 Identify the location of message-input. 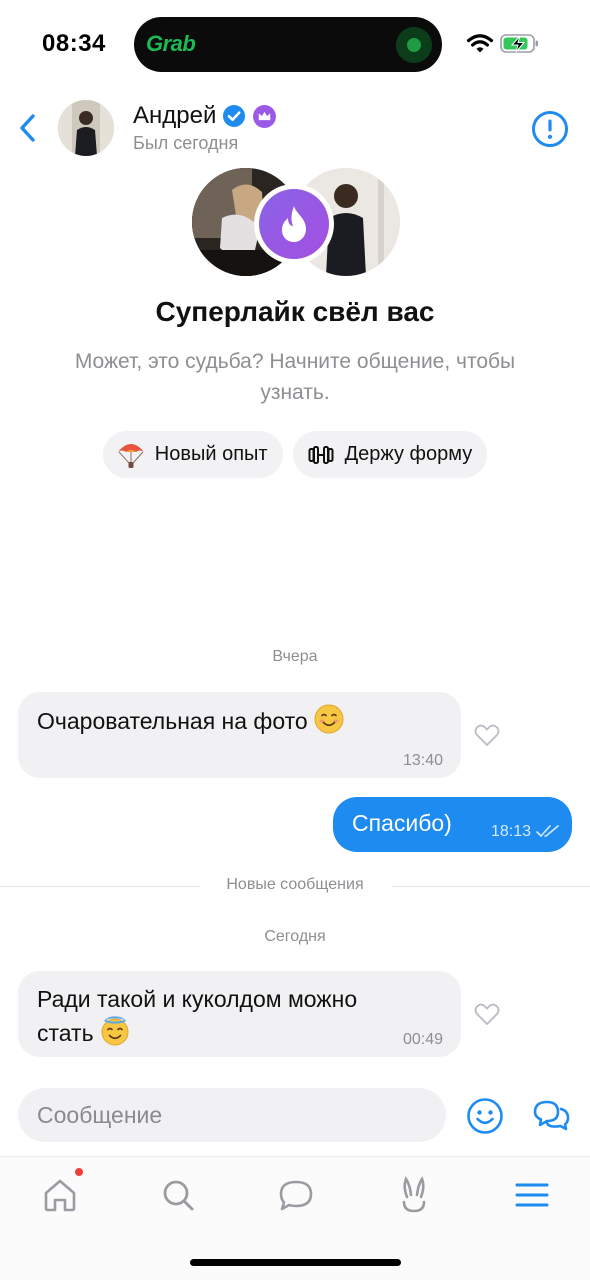
(232, 1115).